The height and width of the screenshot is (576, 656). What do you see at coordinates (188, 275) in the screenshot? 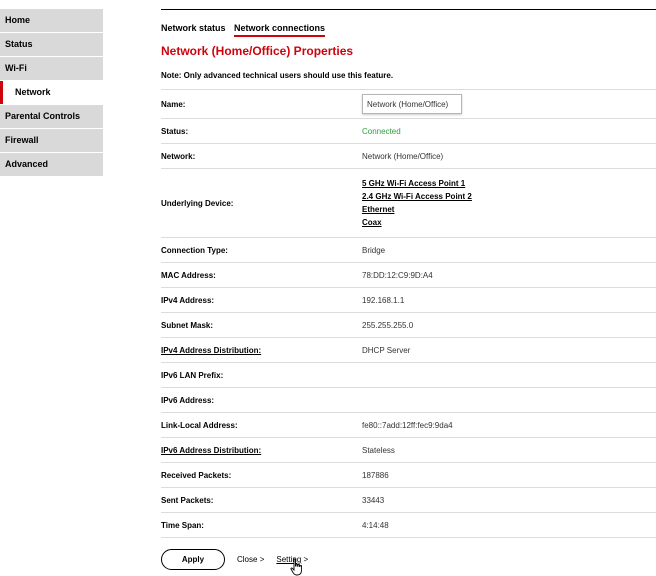
I see `mac-address-label: MAC Address:` at bounding box center [188, 275].